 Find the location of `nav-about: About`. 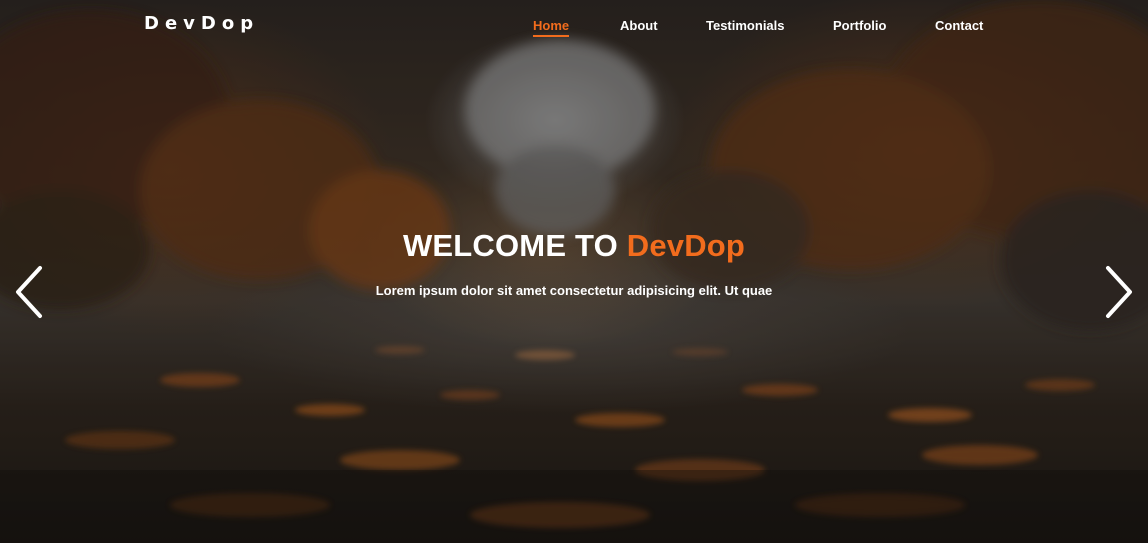

nav-about: About is located at coordinates (639, 25).